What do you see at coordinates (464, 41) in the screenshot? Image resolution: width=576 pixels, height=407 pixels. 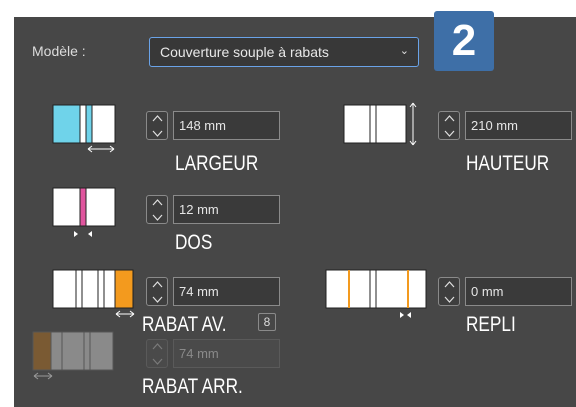 I see `step-badge: 2` at bounding box center [464, 41].